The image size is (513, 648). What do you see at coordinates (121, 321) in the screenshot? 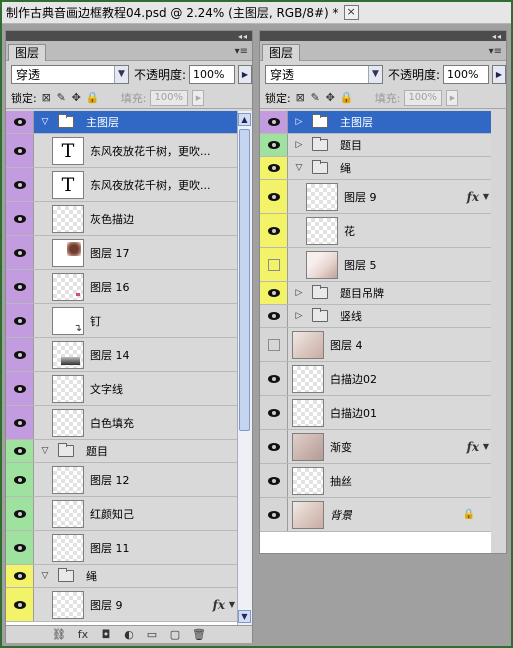
I see `layer-row: 钉` at bounding box center [121, 321].